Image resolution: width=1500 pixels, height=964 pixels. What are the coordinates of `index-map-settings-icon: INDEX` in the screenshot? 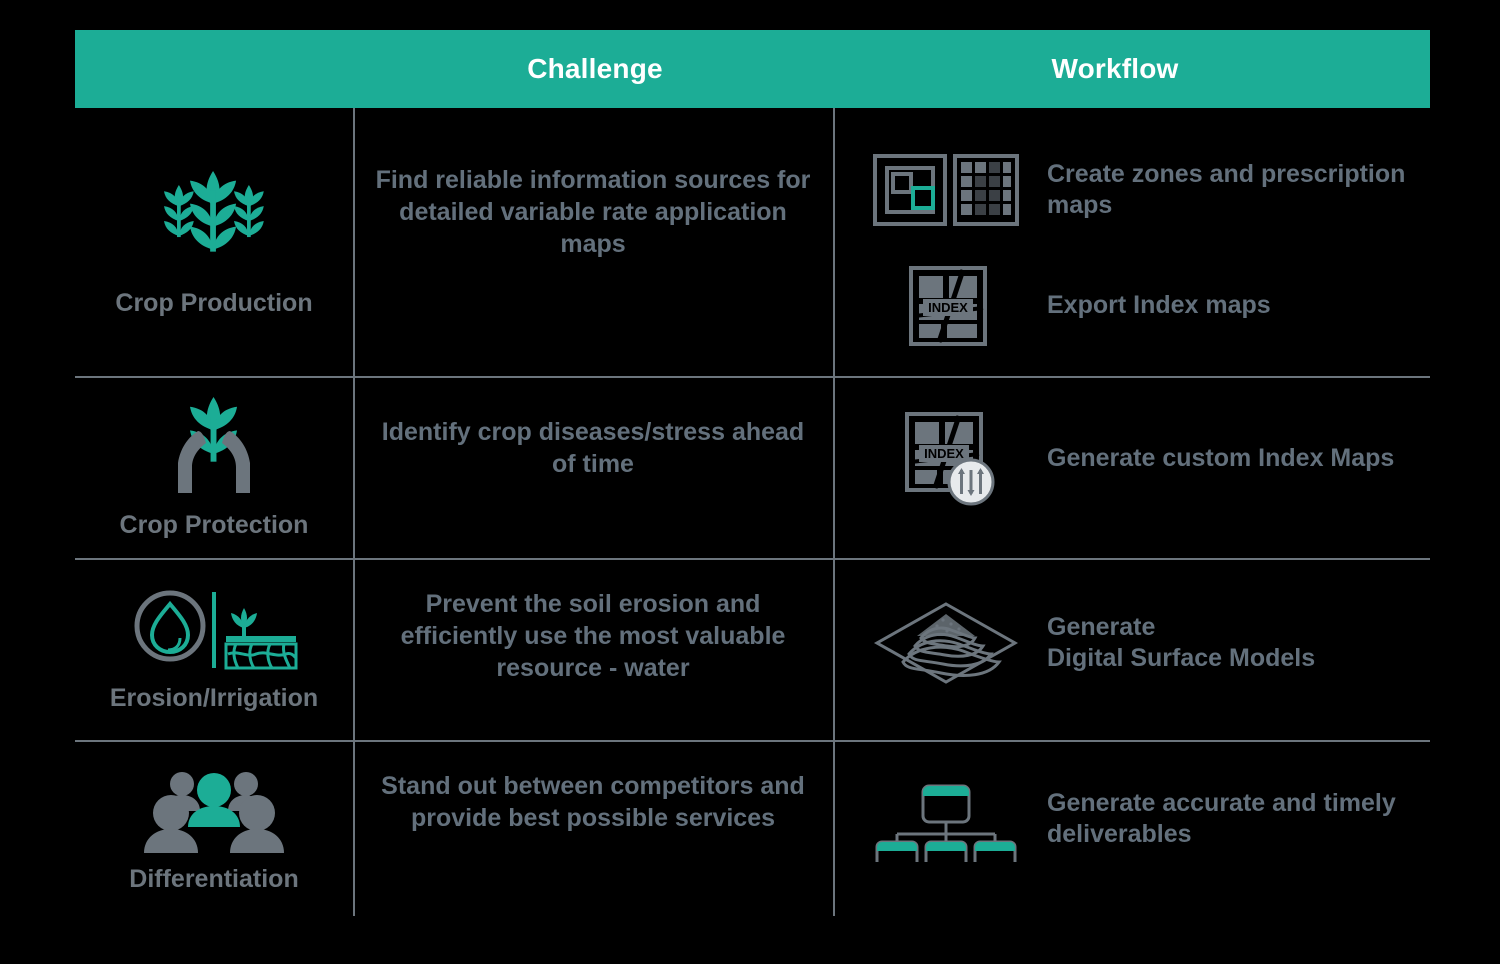 It's located at (946, 458).